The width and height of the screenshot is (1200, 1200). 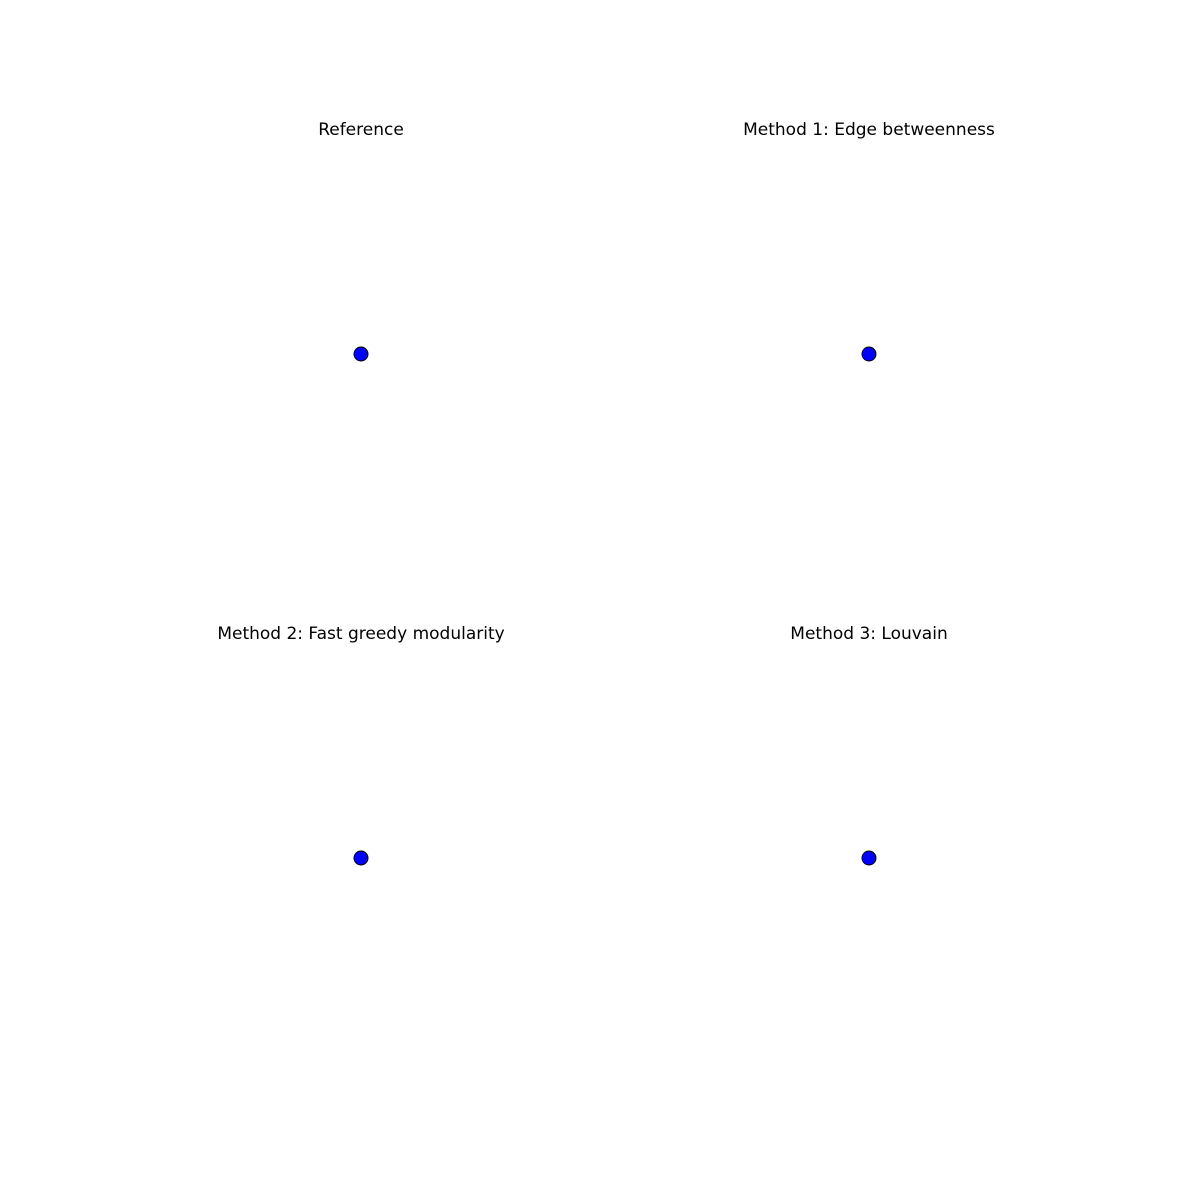 I want to click on panel-title: Method 2: Fast greedy modularity, so click(x=361, y=634).